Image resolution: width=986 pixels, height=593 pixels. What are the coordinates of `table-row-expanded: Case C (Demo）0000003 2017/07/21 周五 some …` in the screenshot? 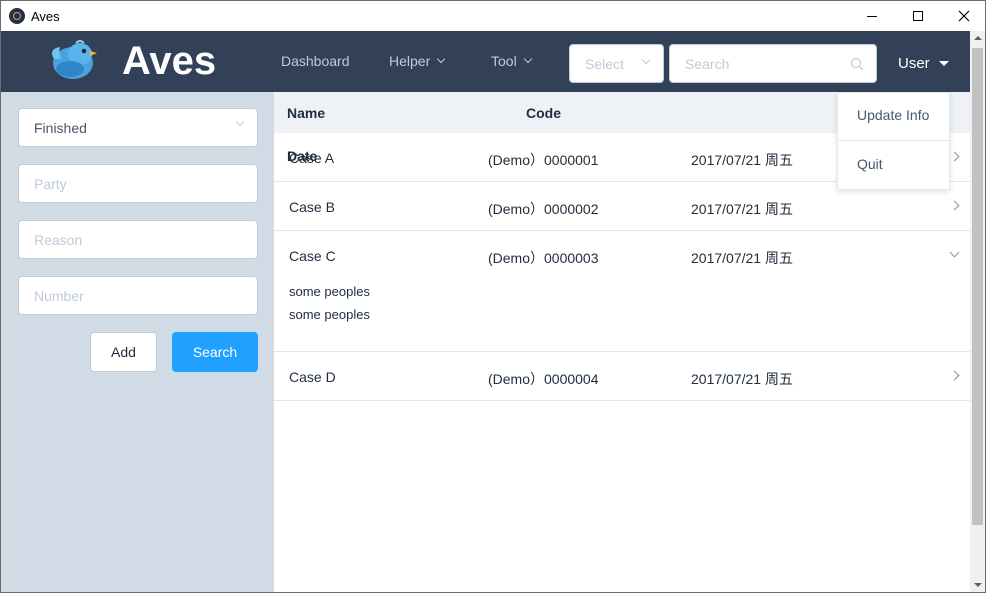 It's located at (622, 291).